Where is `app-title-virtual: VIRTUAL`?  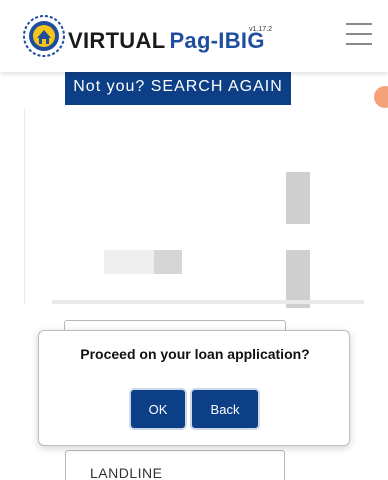
app-title-virtual: VIRTUAL is located at coordinates (117, 40).